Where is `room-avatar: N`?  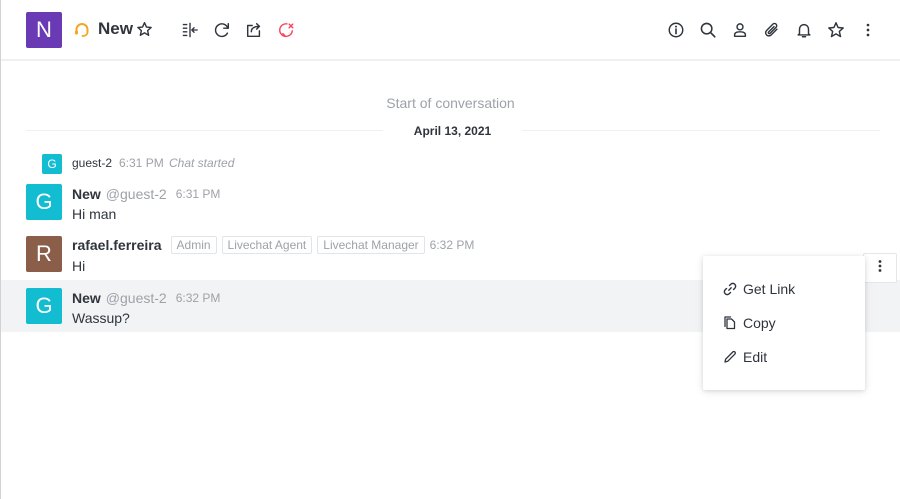
room-avatar: N is located at coordinates (44, 30).